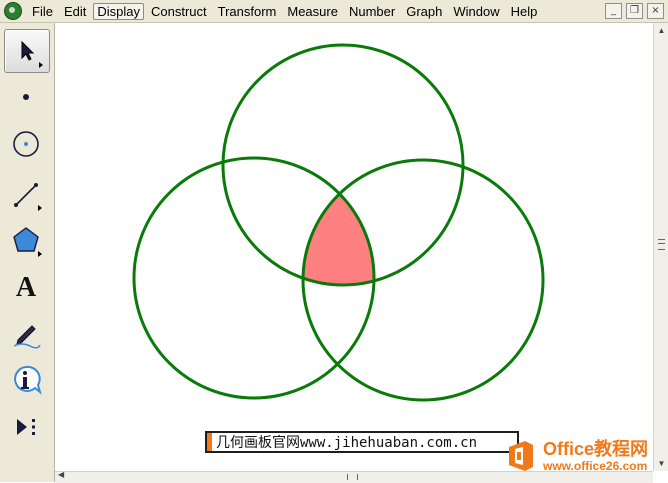 This screenshot has width=668, height=483. What do you see at coordinates (61, 474) in the screenshot?
I see `scroll-left-icon: ◀` at bounding box center [61, 474].